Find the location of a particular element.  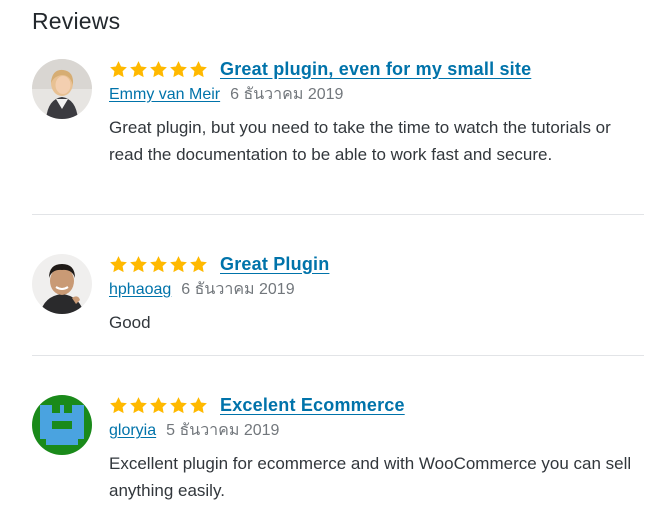

review-title-link: Great plugin, even for my small site is located at coordinates (375, 69).